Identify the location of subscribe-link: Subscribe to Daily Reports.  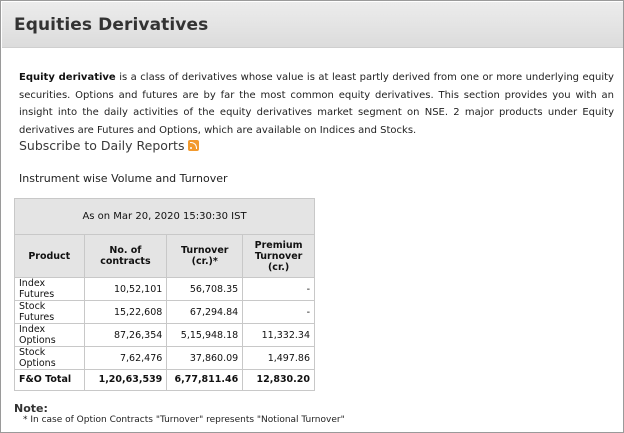
(109, 145).